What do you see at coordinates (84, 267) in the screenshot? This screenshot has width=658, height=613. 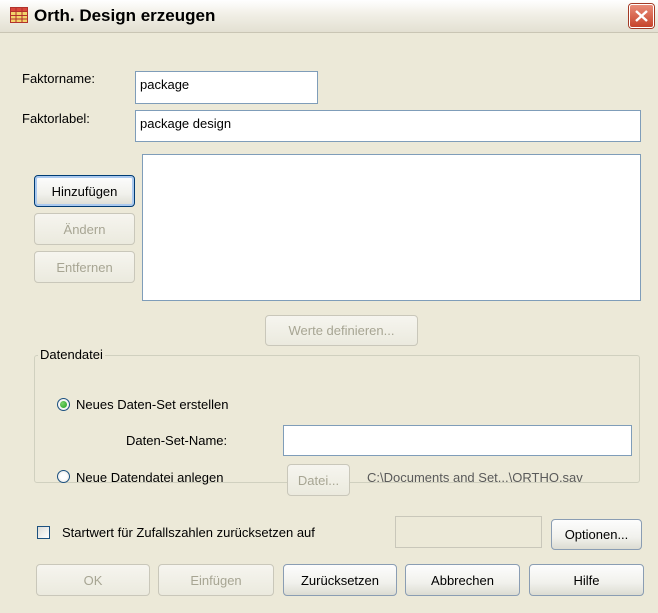 I see `remove-button: Entfernen` at bounding box center [84, 267].